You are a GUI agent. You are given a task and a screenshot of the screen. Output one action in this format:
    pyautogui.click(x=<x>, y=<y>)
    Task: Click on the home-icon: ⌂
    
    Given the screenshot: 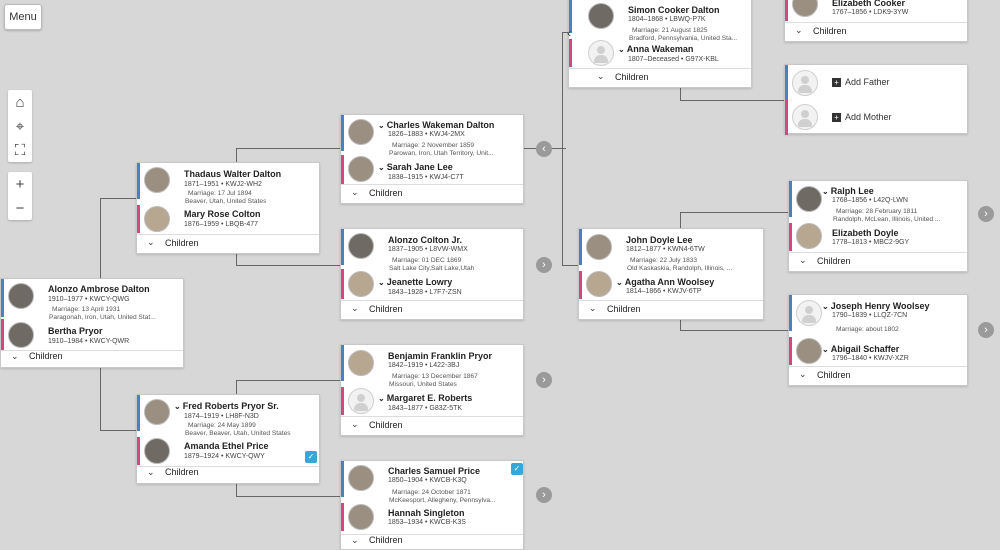 What is the action you would take?
    pyautogui.click(x=20, y=102)
    